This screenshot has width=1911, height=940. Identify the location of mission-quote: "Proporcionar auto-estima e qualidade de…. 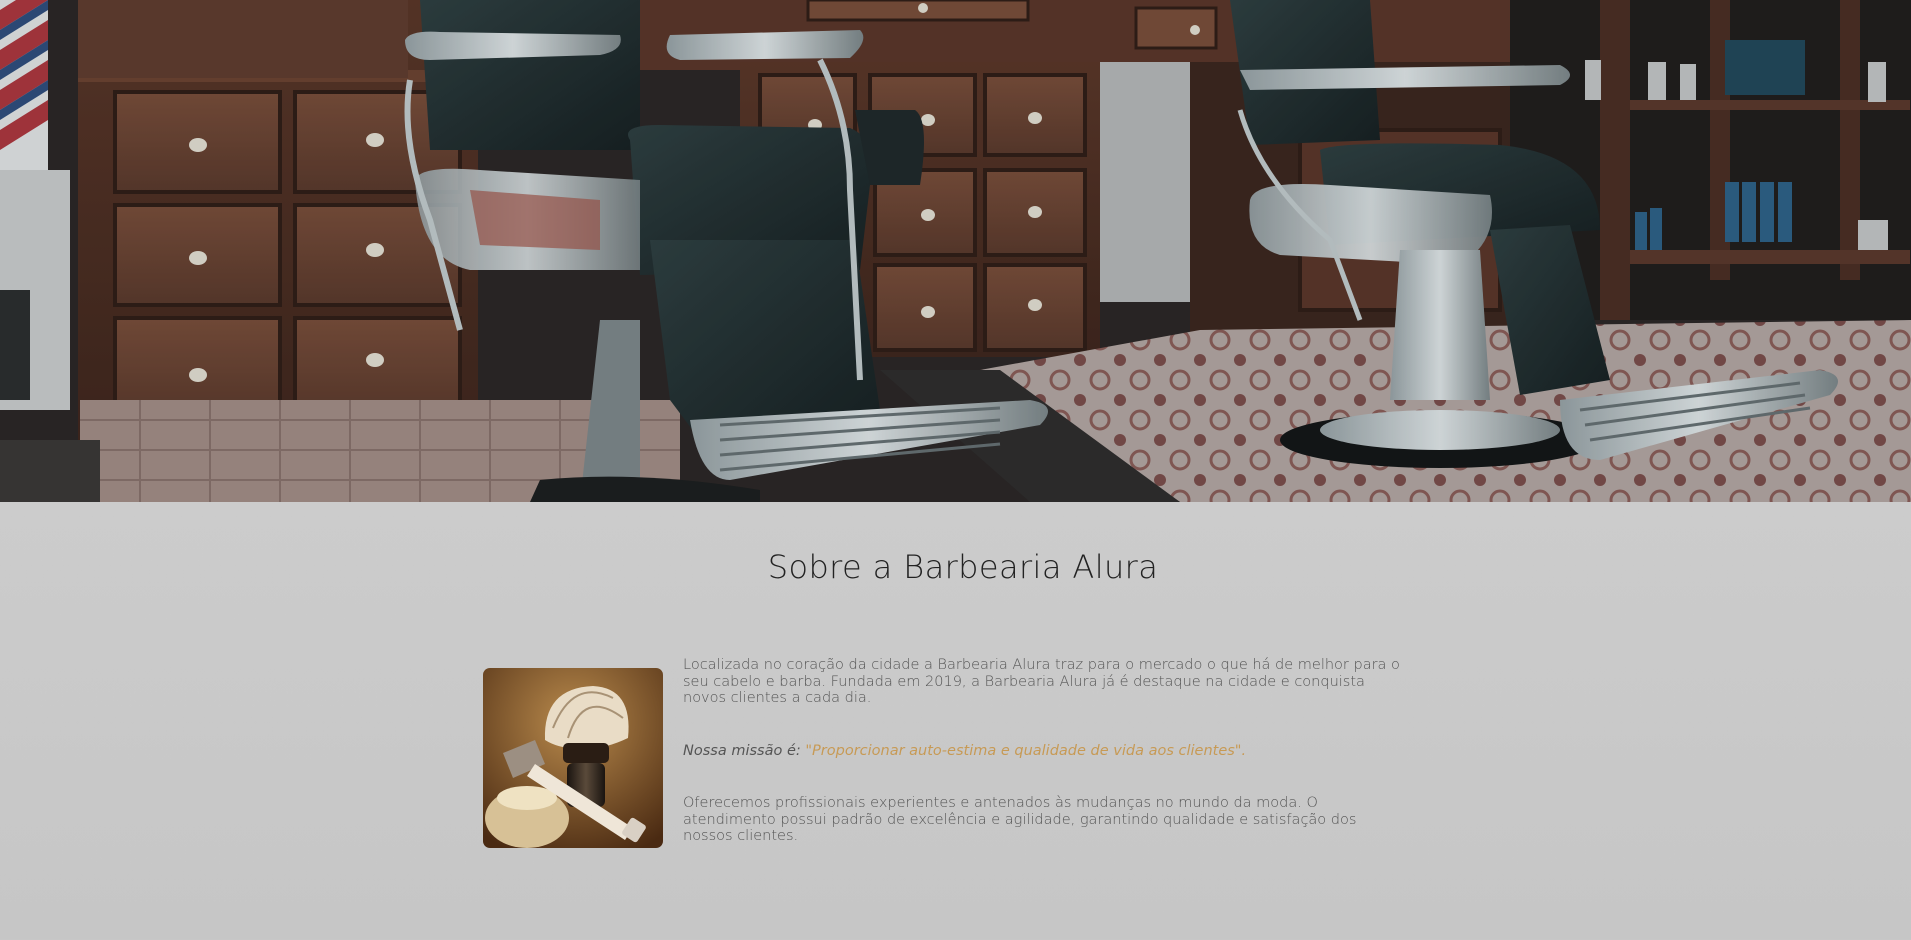
(1026, 750).